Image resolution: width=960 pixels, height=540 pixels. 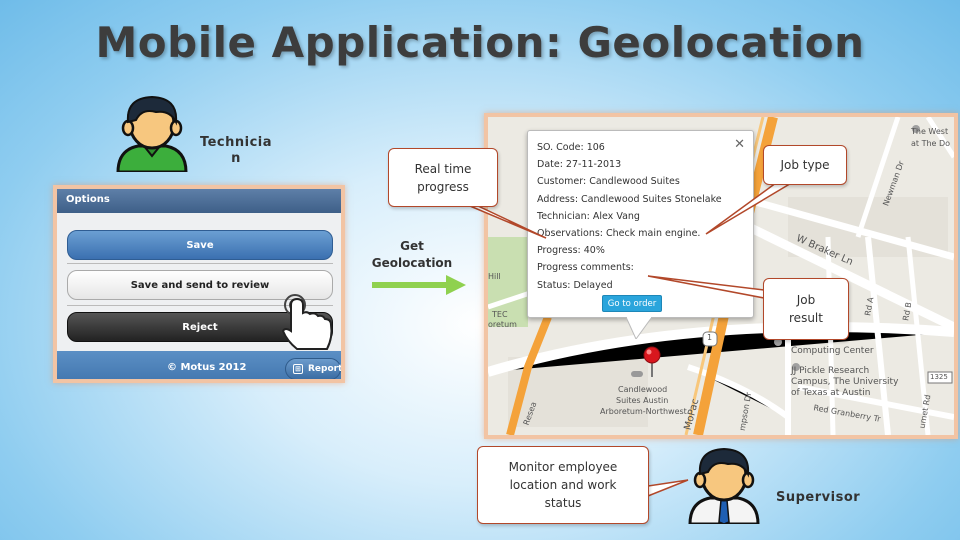 I want to click on supervisor-label: Supervisor, so click(x=818, y=497).